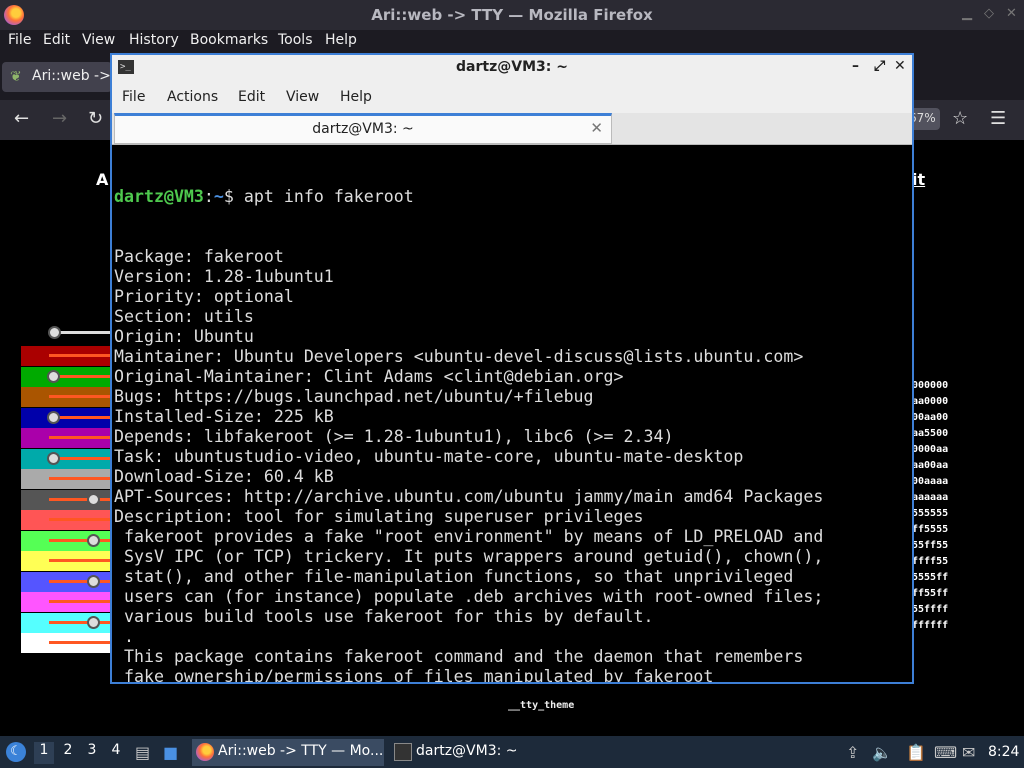 The width and height of the screenshot is (1024, 768). What do you see at coordinates (170, 752) in the screenshot?
I see `show-desktop-icon: ■` at bounding box center [170, 752].